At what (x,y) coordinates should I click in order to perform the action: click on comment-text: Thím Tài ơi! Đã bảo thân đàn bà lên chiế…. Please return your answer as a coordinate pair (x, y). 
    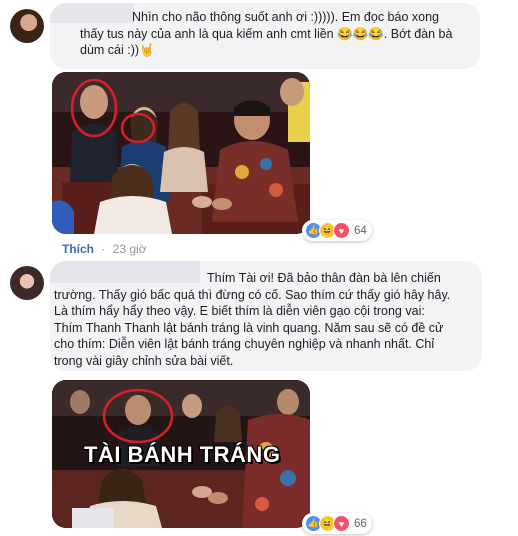
    Looking at the image, I should click on (252, 319).